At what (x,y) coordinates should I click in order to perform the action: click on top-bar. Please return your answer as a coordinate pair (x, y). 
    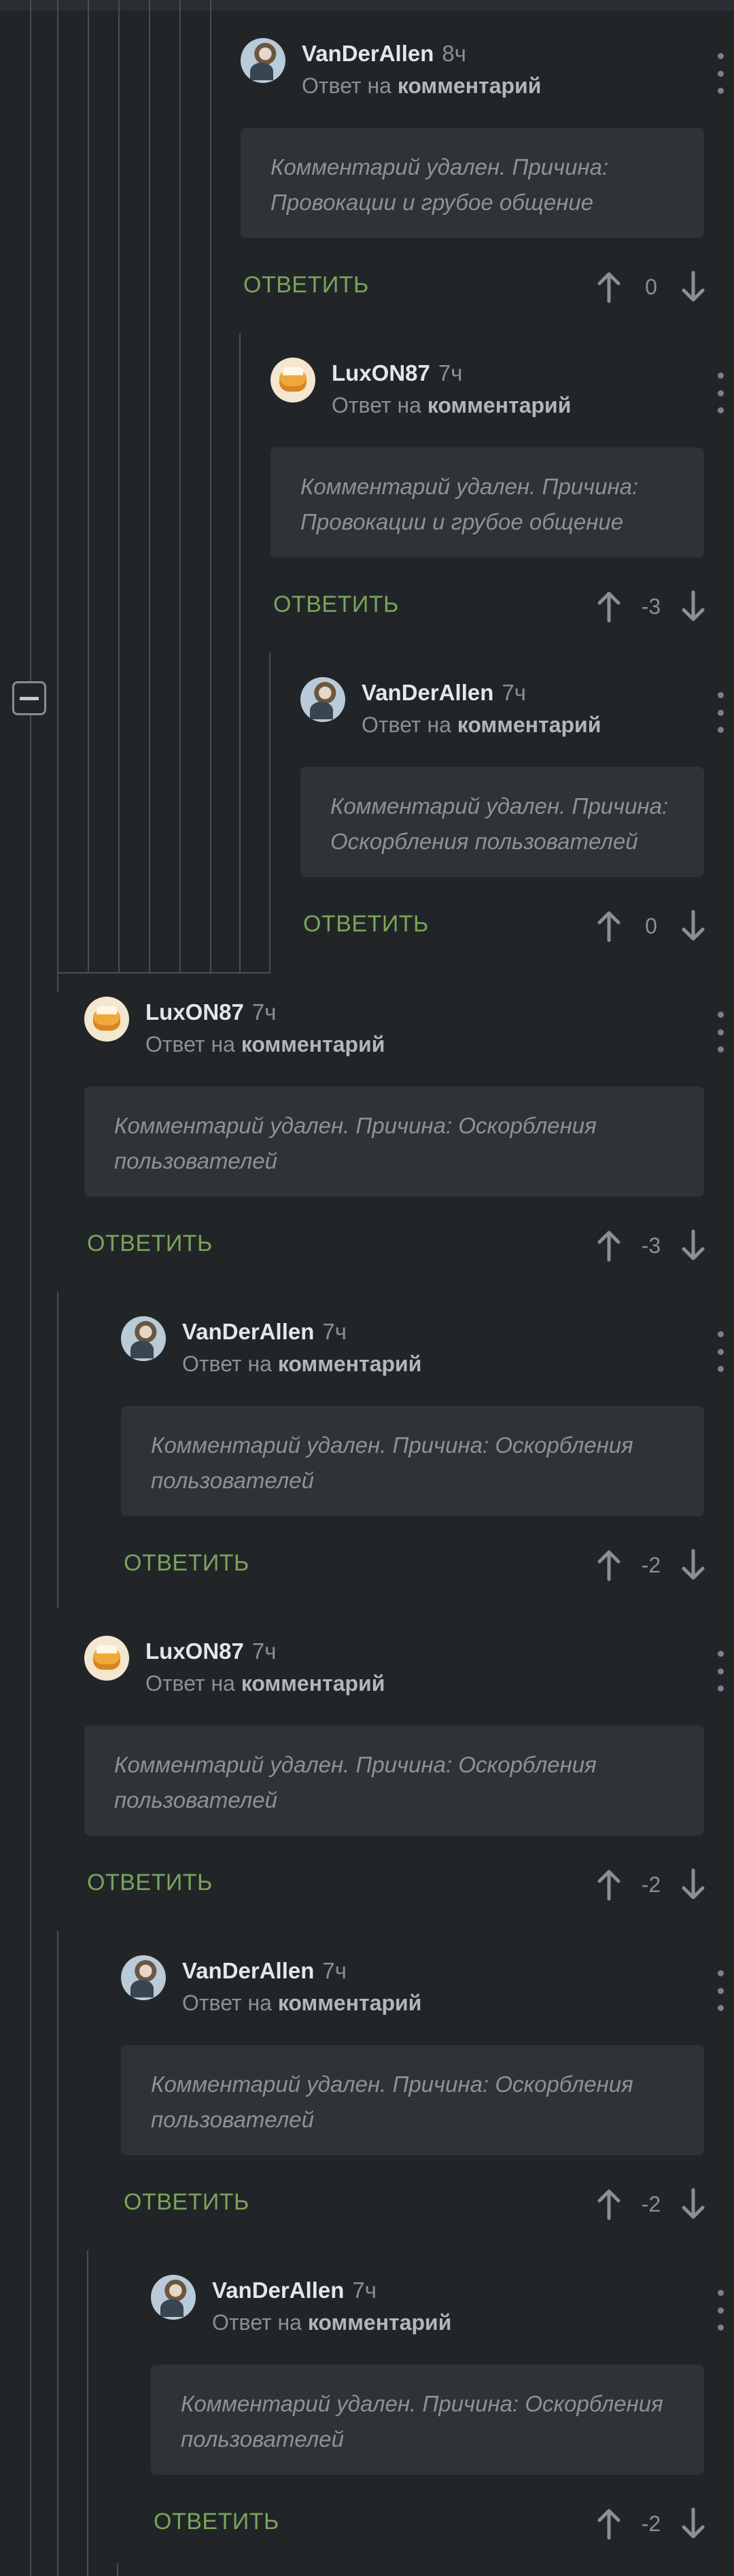
    Looking at the image, I should click on (367, 5).